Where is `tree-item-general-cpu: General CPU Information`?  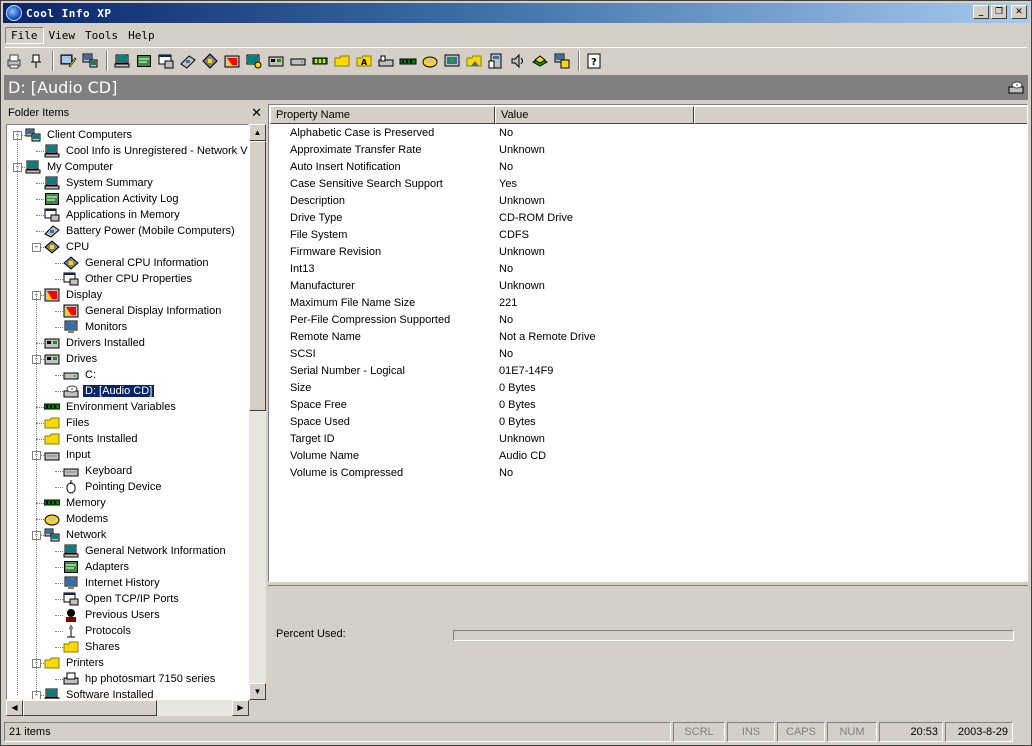 tree-item-general-cpu: General CPU Information is located at coordinates (137, 263).